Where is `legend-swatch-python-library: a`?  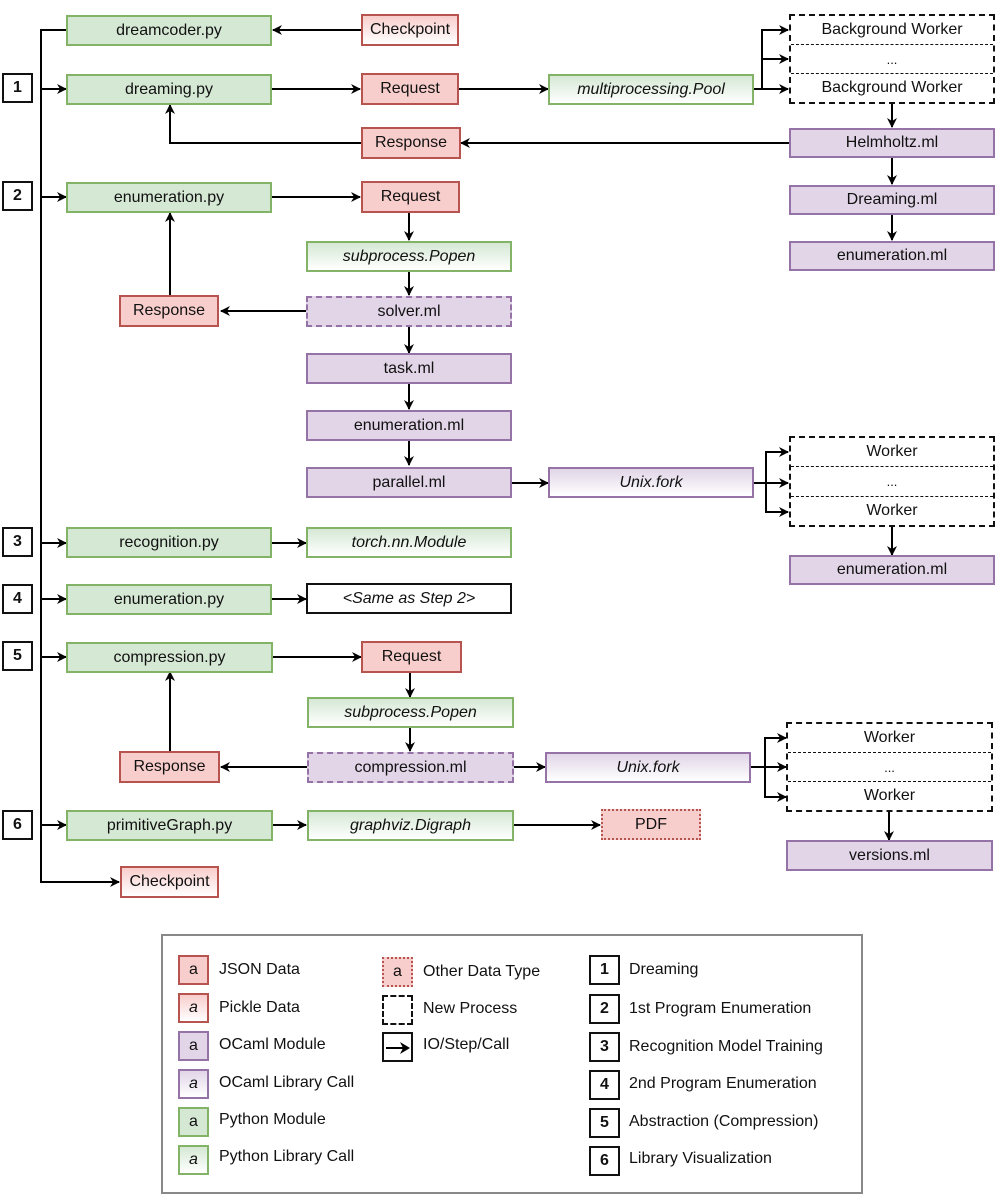
legend-swatch-python-library: a is located at coordinates (193, 1160).